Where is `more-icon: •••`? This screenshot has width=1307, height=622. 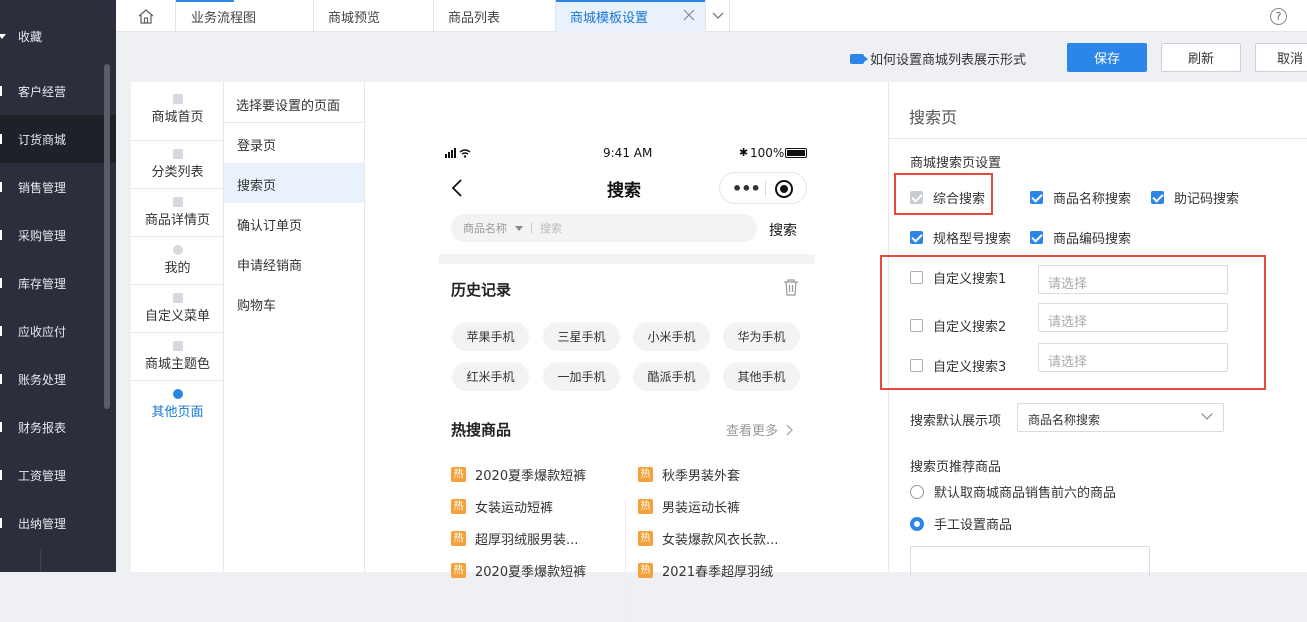
more-icon: ••• is located at coordinates (746, 188).